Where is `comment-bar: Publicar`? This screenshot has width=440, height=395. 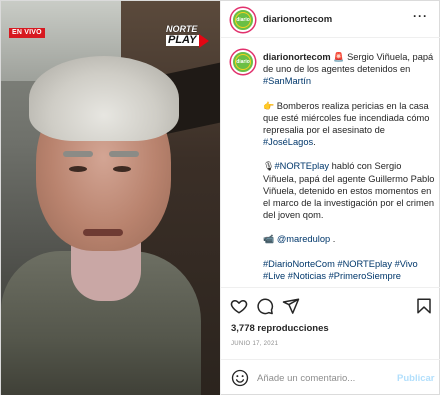 comment-bar: Publicar is located at coordinates (330, 377).